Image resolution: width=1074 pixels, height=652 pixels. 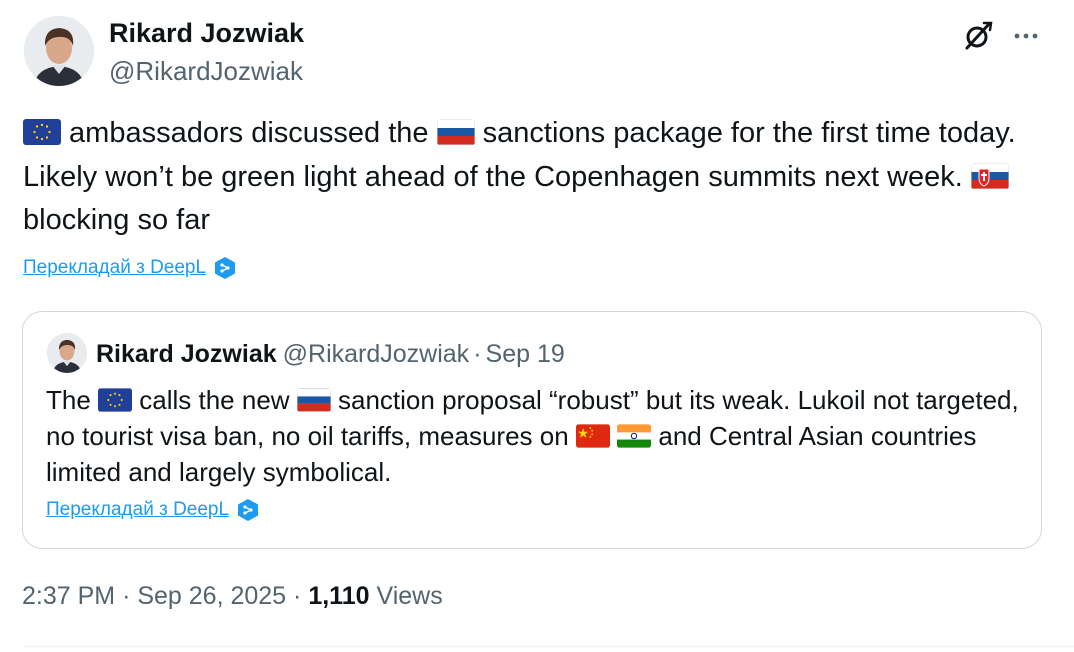 What do you see at coordinates (72, 400) in the screenshot?
I see `quoted-text-part: The` at bounding box center [72, 400].